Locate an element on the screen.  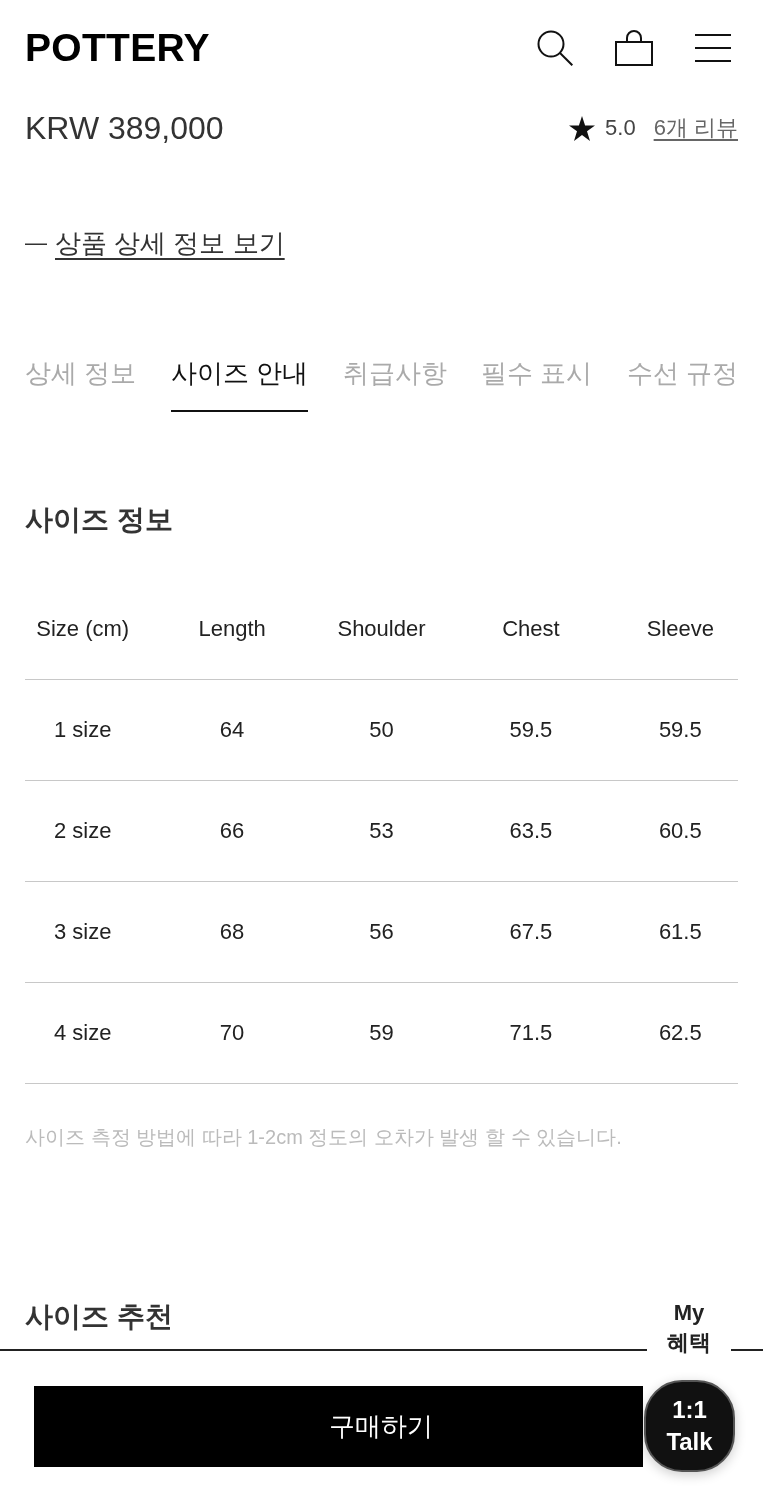
reviews-link: 6개 리뷰 is located at coordinates (695, 128).